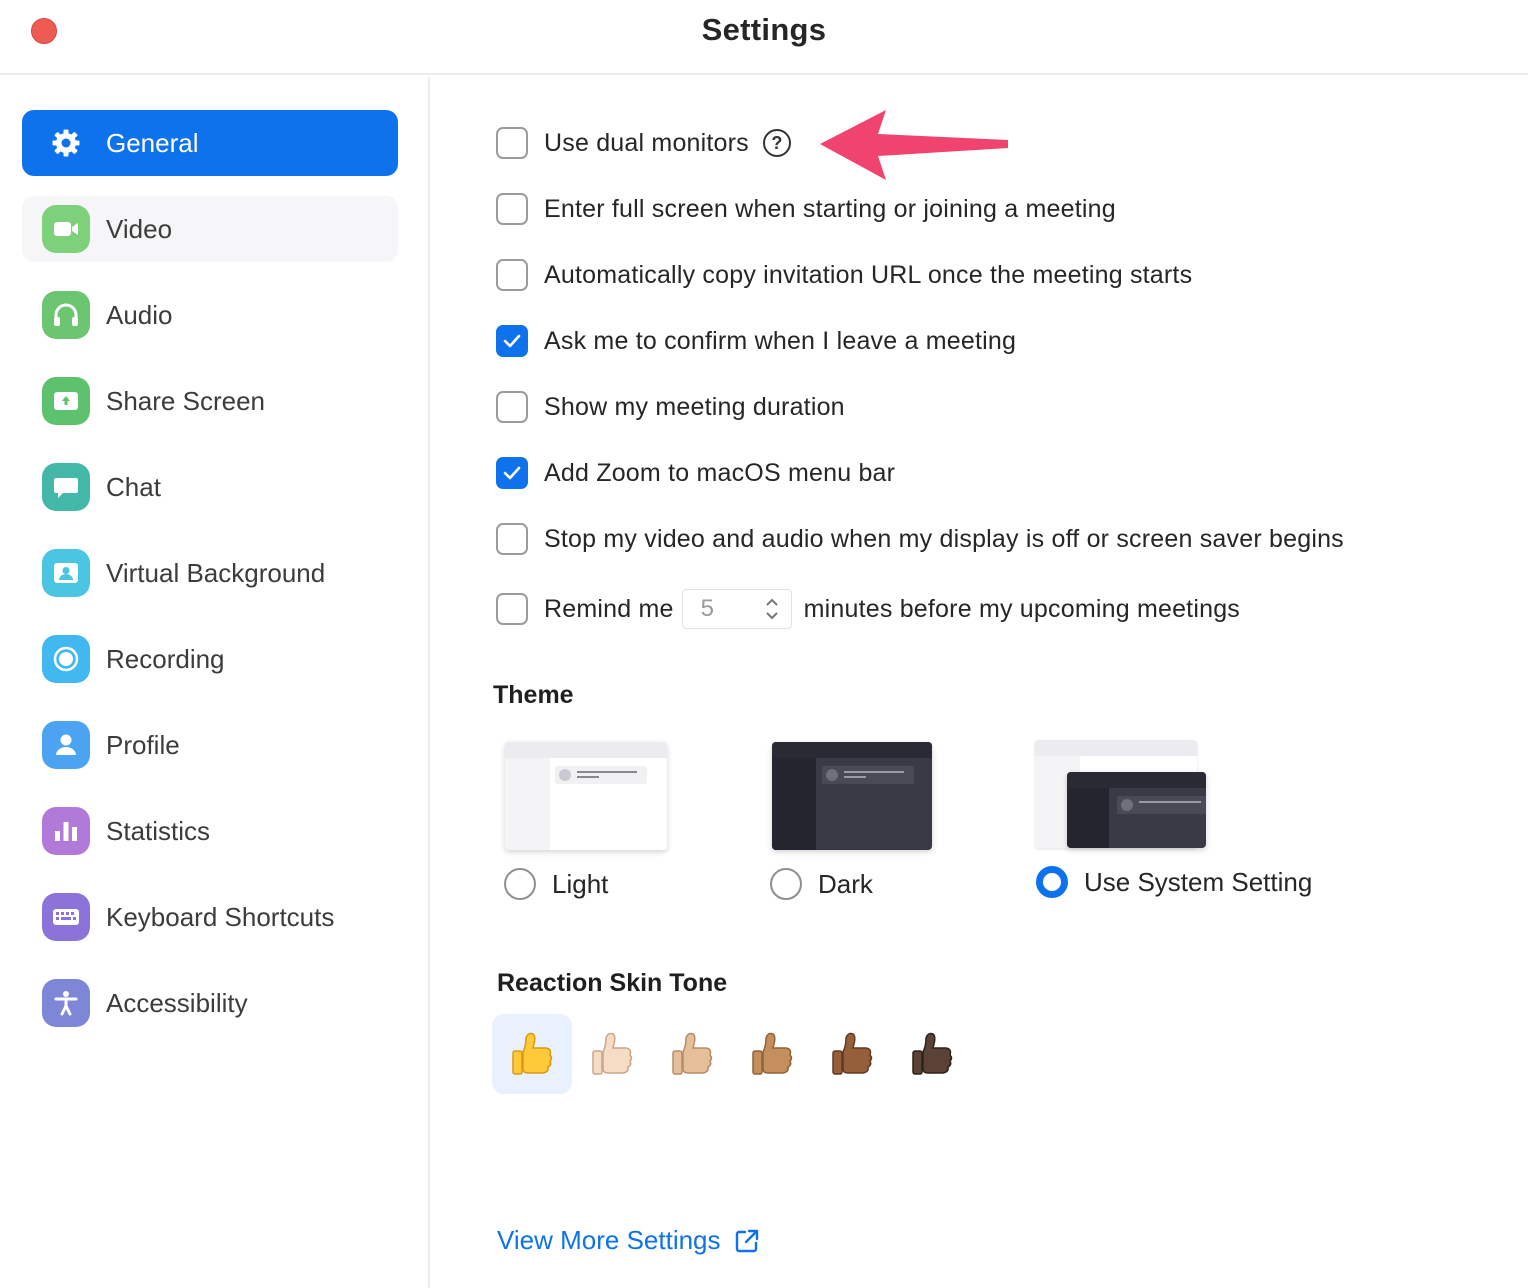 The width and height of the screenshot is (1528, 1288). I want to click on option-label: Show my meeting duration, so click(694, 406).